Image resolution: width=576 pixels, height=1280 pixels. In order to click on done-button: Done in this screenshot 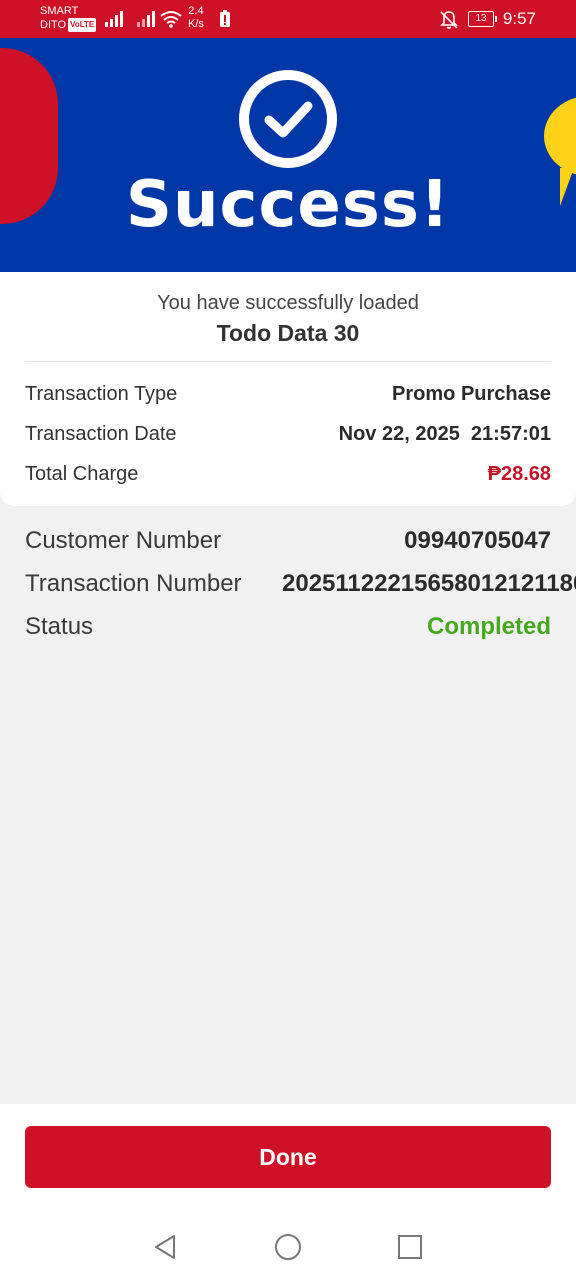, I will do `click(288, 1157)`.